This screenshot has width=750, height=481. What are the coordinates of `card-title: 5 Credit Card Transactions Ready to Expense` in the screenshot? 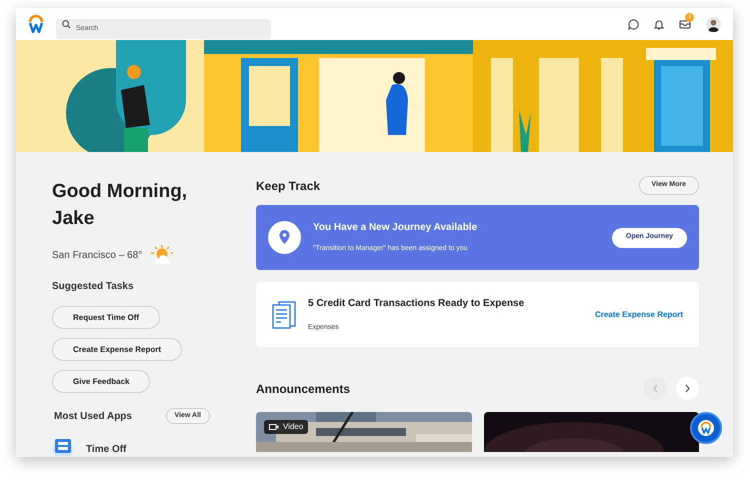 It's located at (416, 303).